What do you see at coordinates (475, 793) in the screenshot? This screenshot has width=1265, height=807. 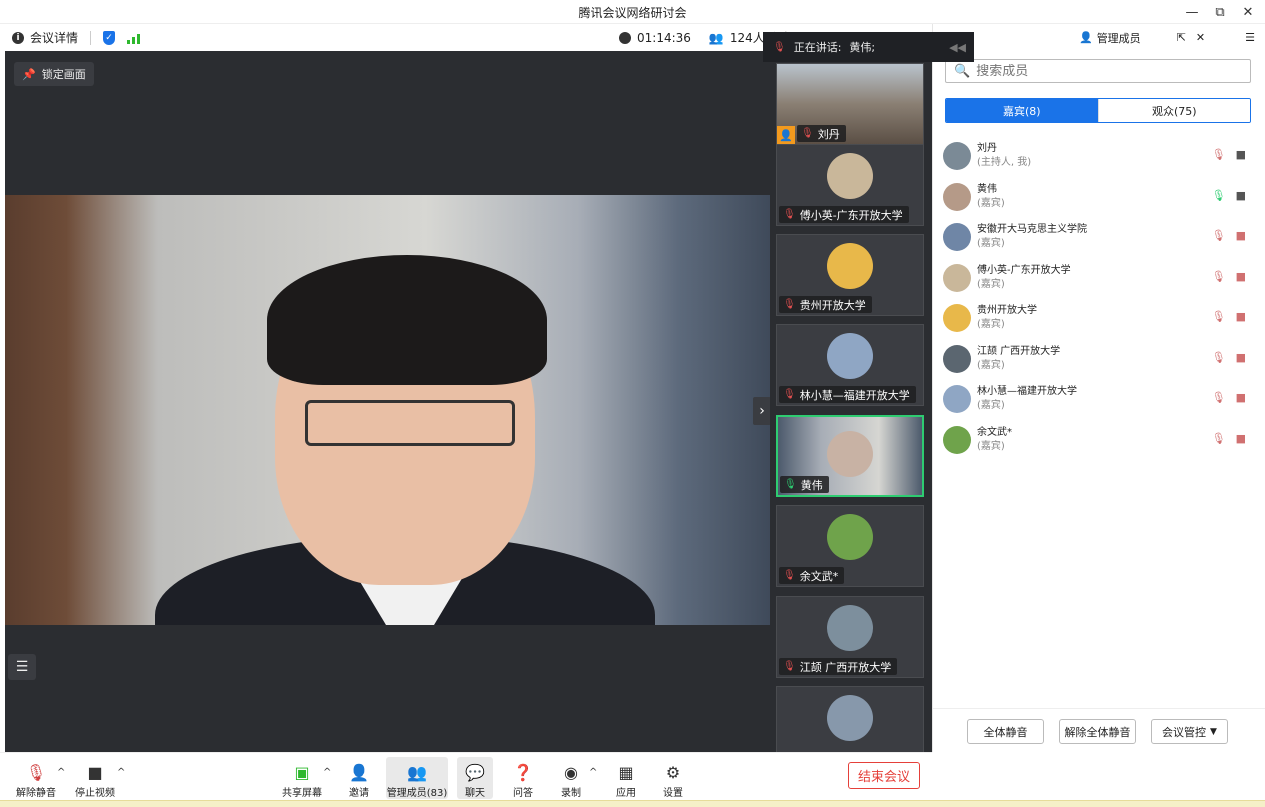 I see `chat-label: 聊天` at bounding box center [475, 793].